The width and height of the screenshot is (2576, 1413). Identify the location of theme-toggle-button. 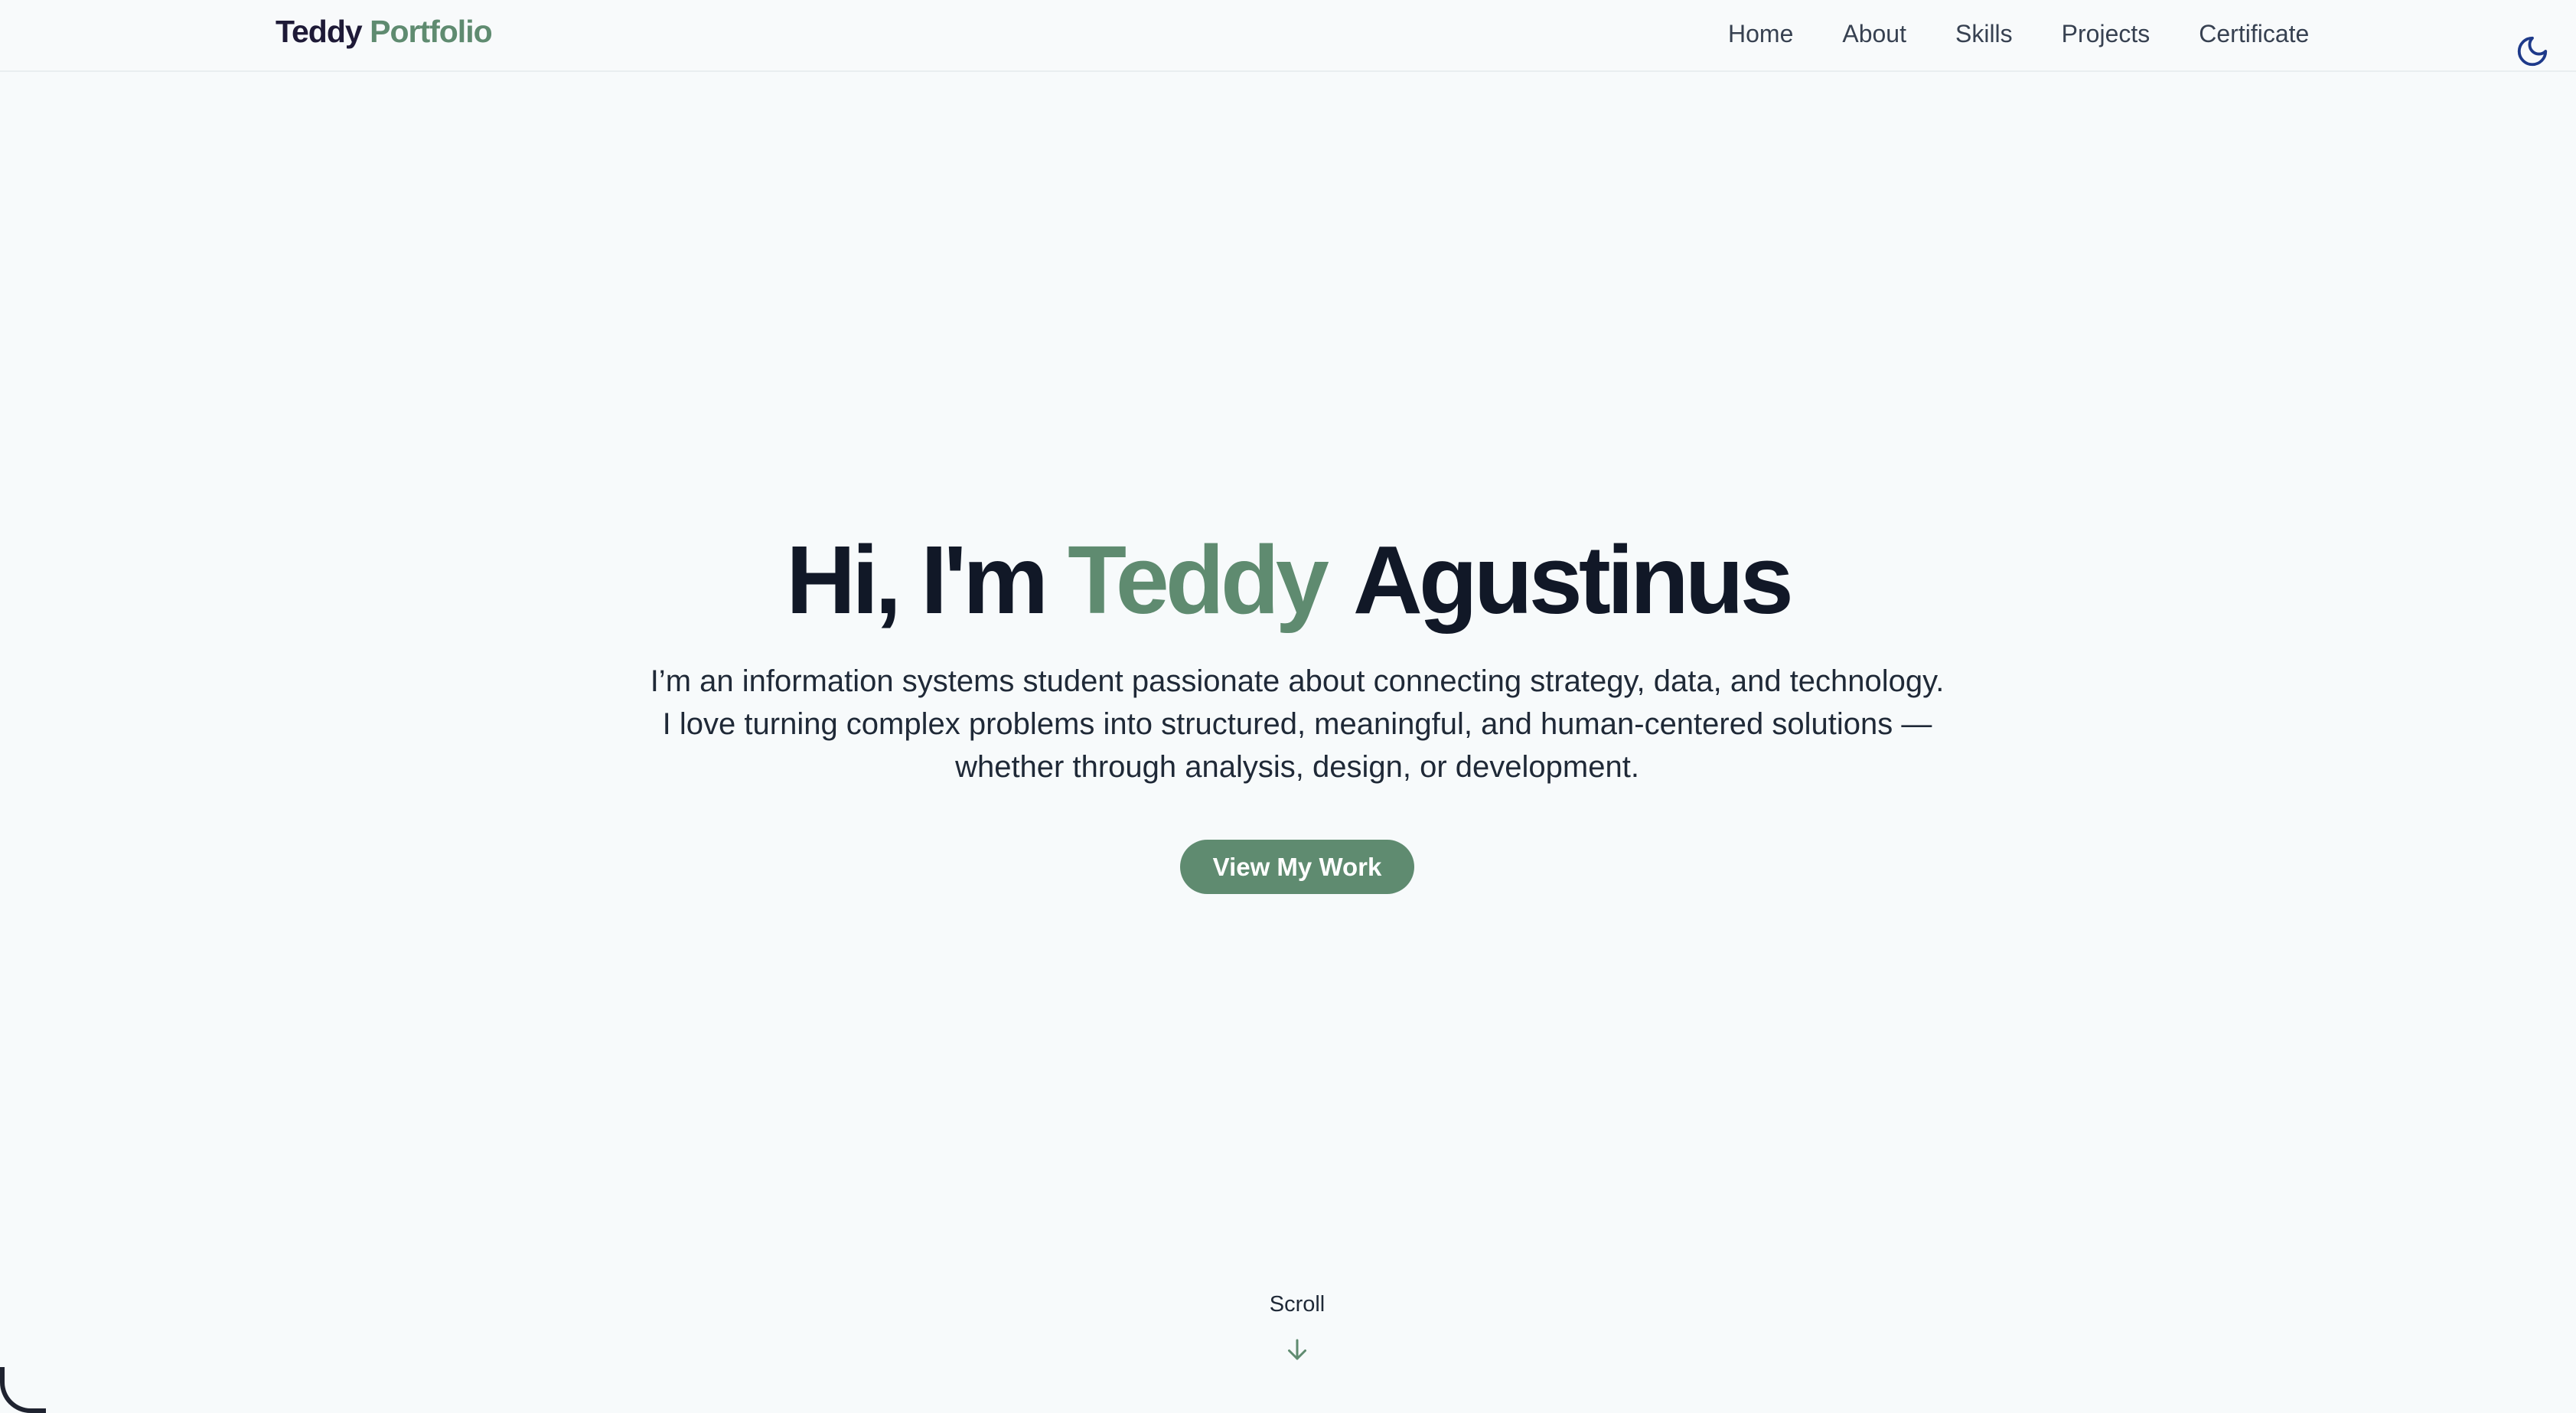
(2532, 51).